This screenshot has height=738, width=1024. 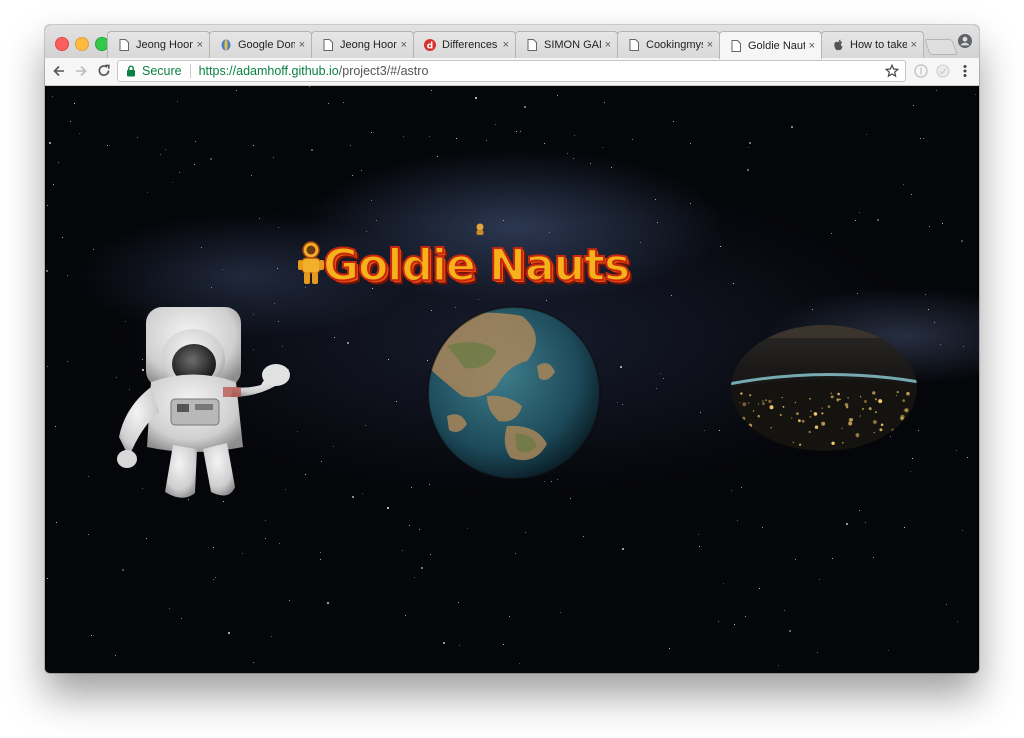 I want to click on tab-differences: d Differences b ×, so click(x=464, y=44).